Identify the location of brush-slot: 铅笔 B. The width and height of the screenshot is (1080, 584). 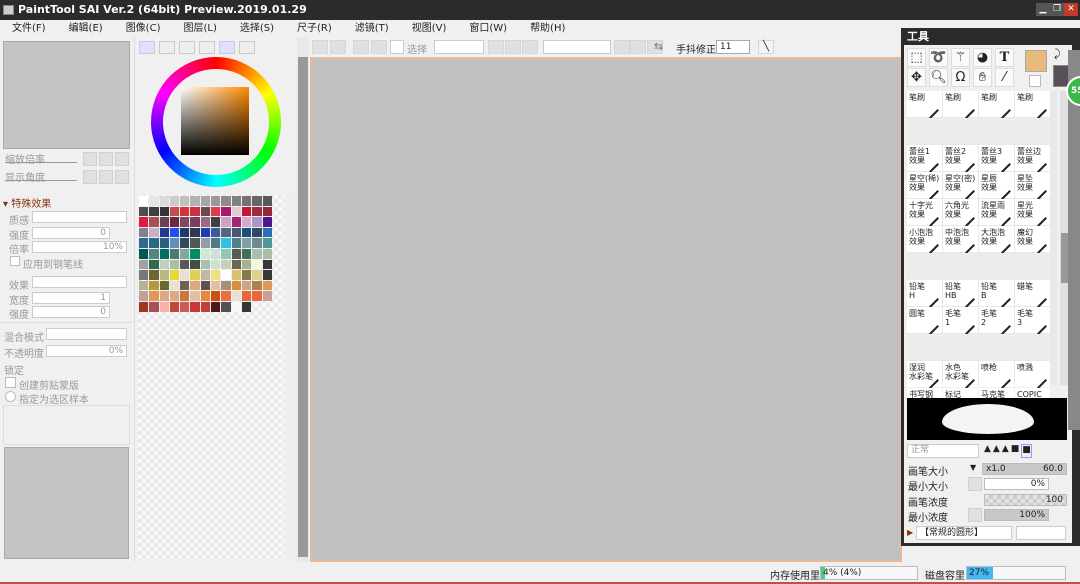
(996, 294).